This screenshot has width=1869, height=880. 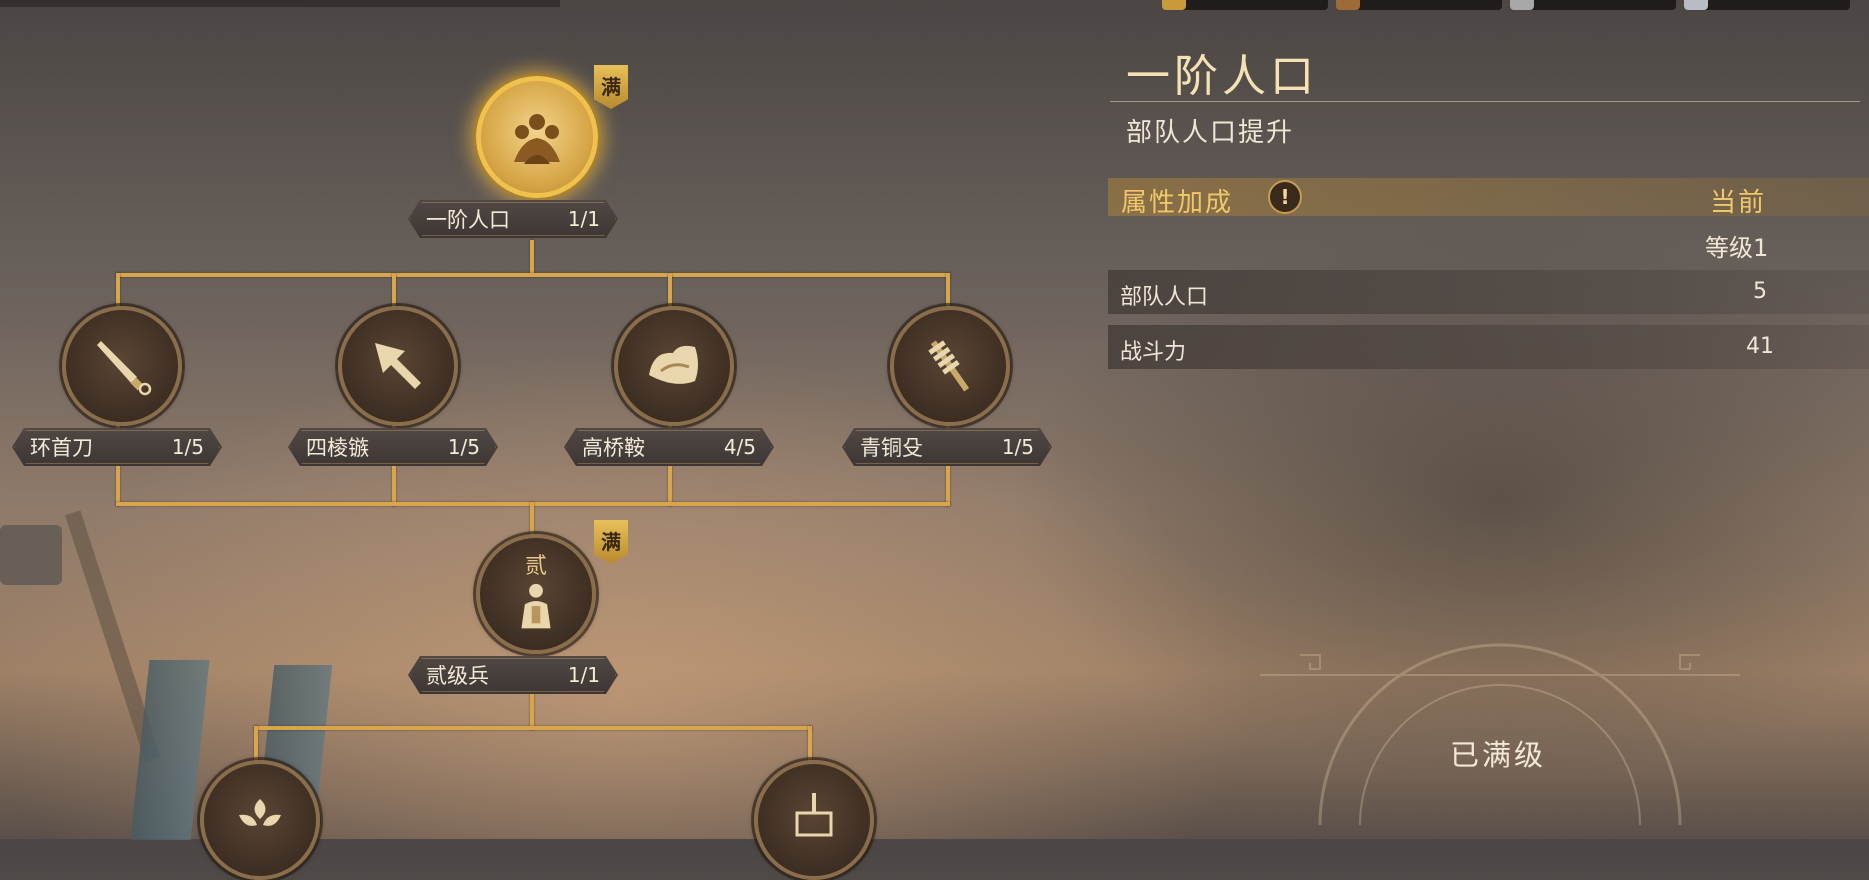 I want to click on resource-wood, so click(x=1419, y=5).